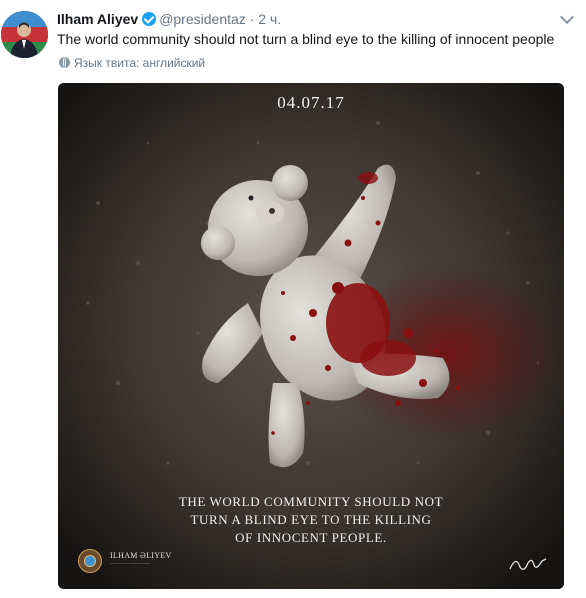  What do you see at coordinates (141, 555) in the screenshot?
I see `brand-name: ILHAM ƏLIYEV` at bounding box center [141, 555].